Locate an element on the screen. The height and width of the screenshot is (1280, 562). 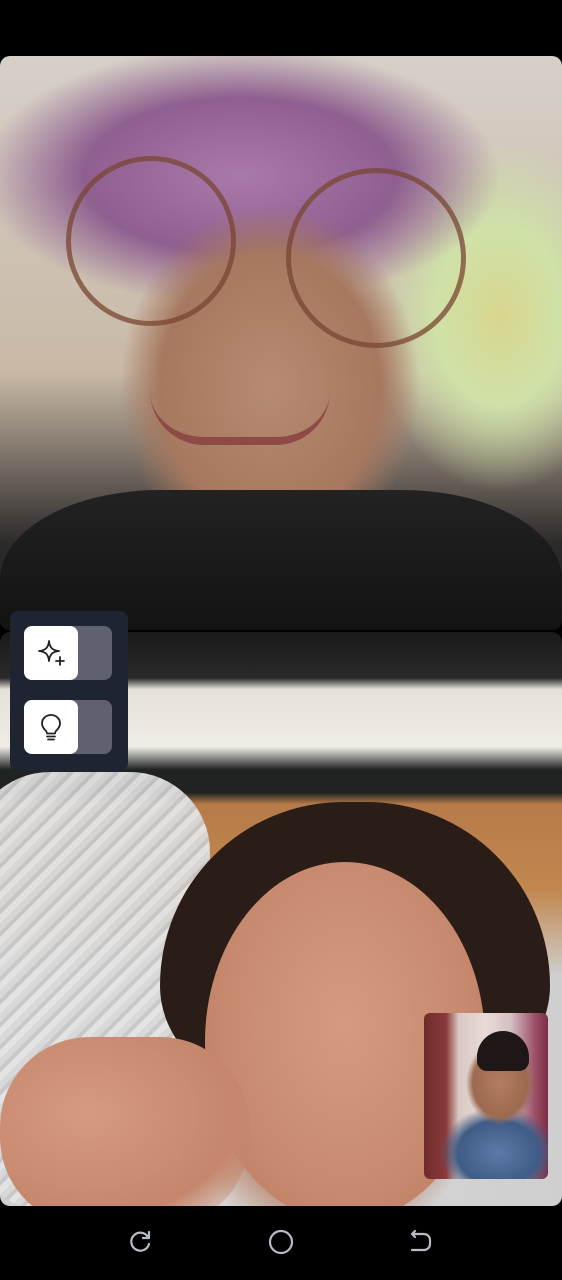
recents-icon is located at coordinates (140, 1244).